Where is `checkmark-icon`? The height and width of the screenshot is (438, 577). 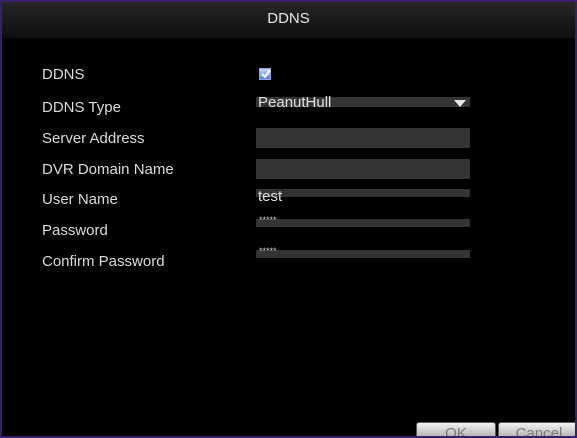 checkmark-icon is located at coordinates (266, 74).